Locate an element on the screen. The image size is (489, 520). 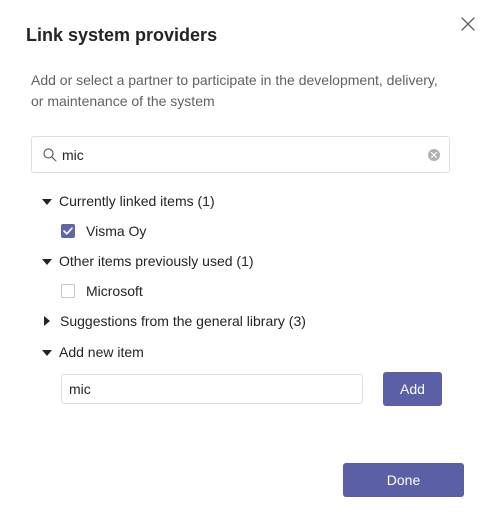
section-label: Currently linked items (1) is located at coordinates (137, 201).